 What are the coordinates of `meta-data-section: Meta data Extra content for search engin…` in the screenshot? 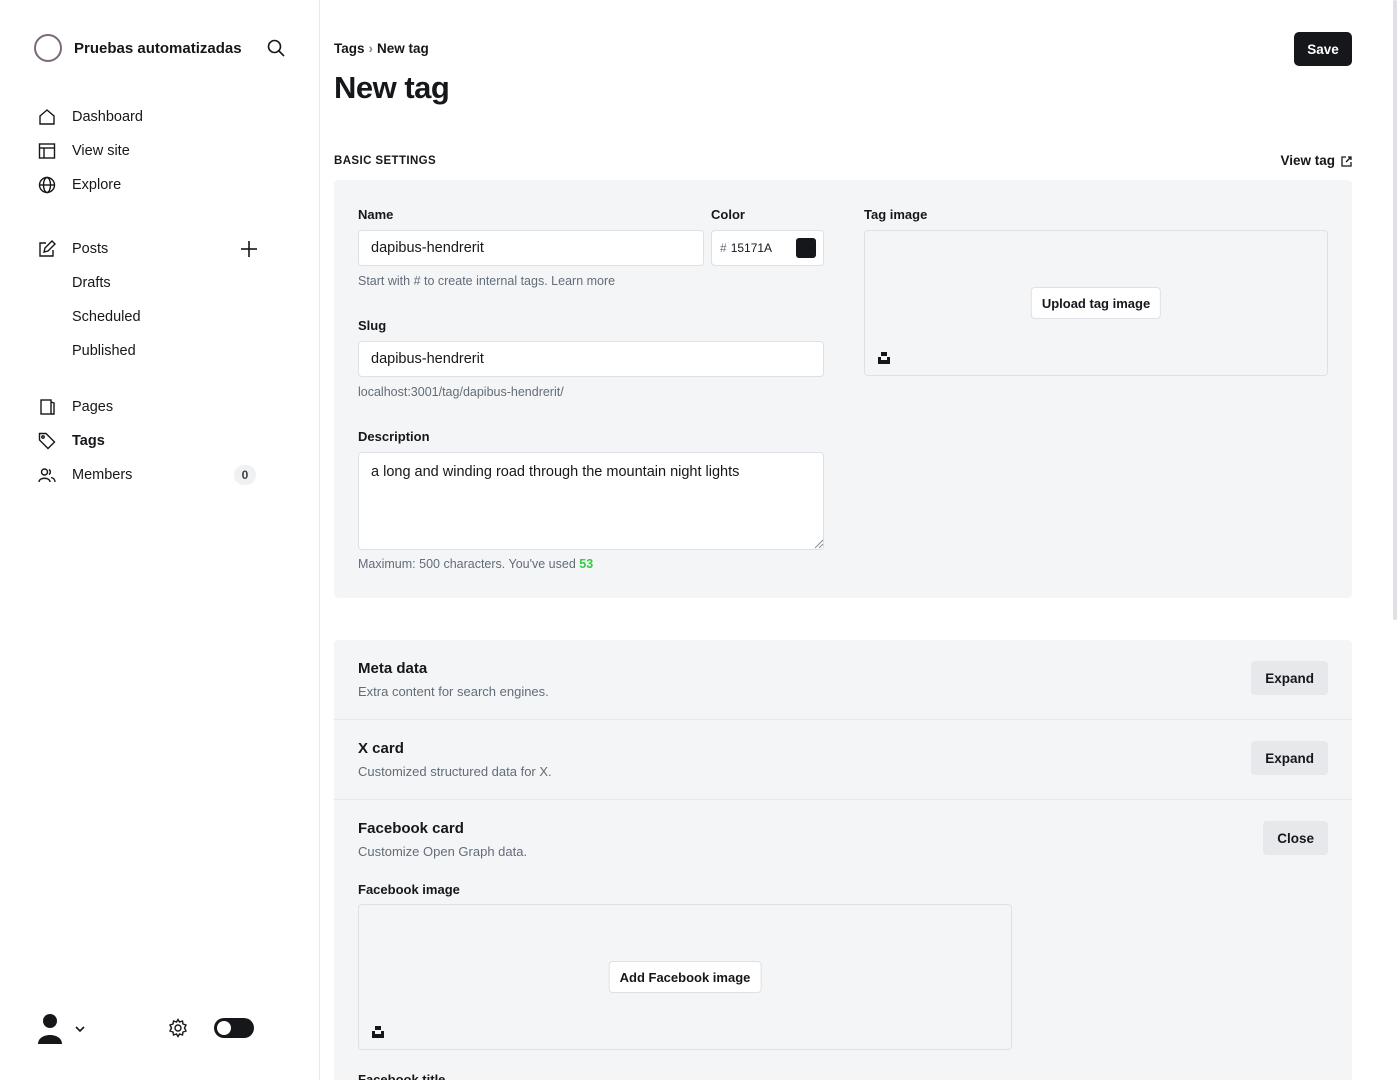 It's located at (843, 680).